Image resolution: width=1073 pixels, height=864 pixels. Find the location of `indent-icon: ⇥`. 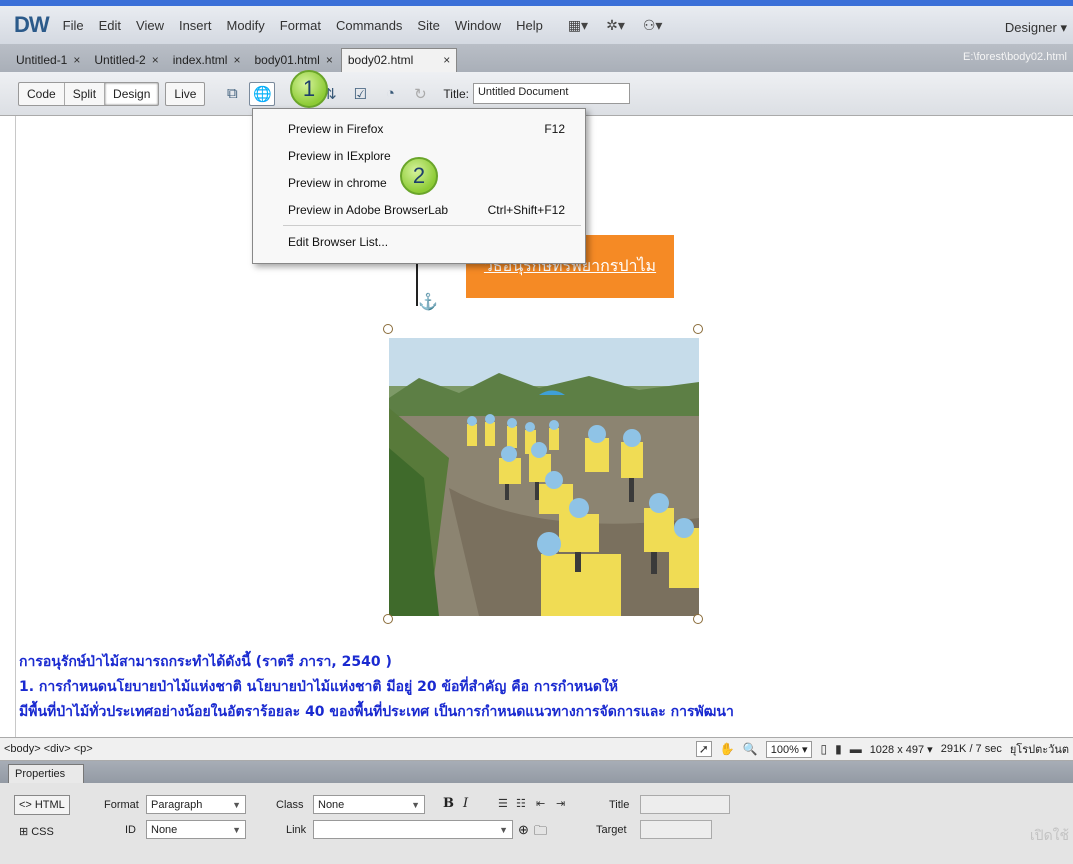

indent-icon: ⇥ is located at coordinates (560, 803).